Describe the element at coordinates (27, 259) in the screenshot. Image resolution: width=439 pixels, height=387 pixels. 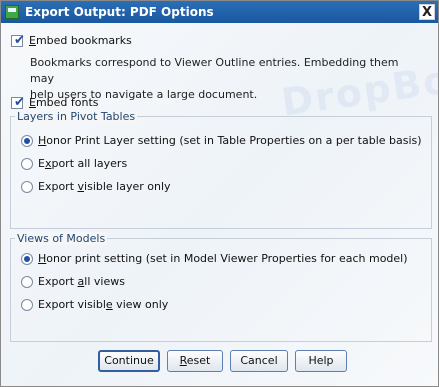
I see `honor-print-setting-radio` at that location.